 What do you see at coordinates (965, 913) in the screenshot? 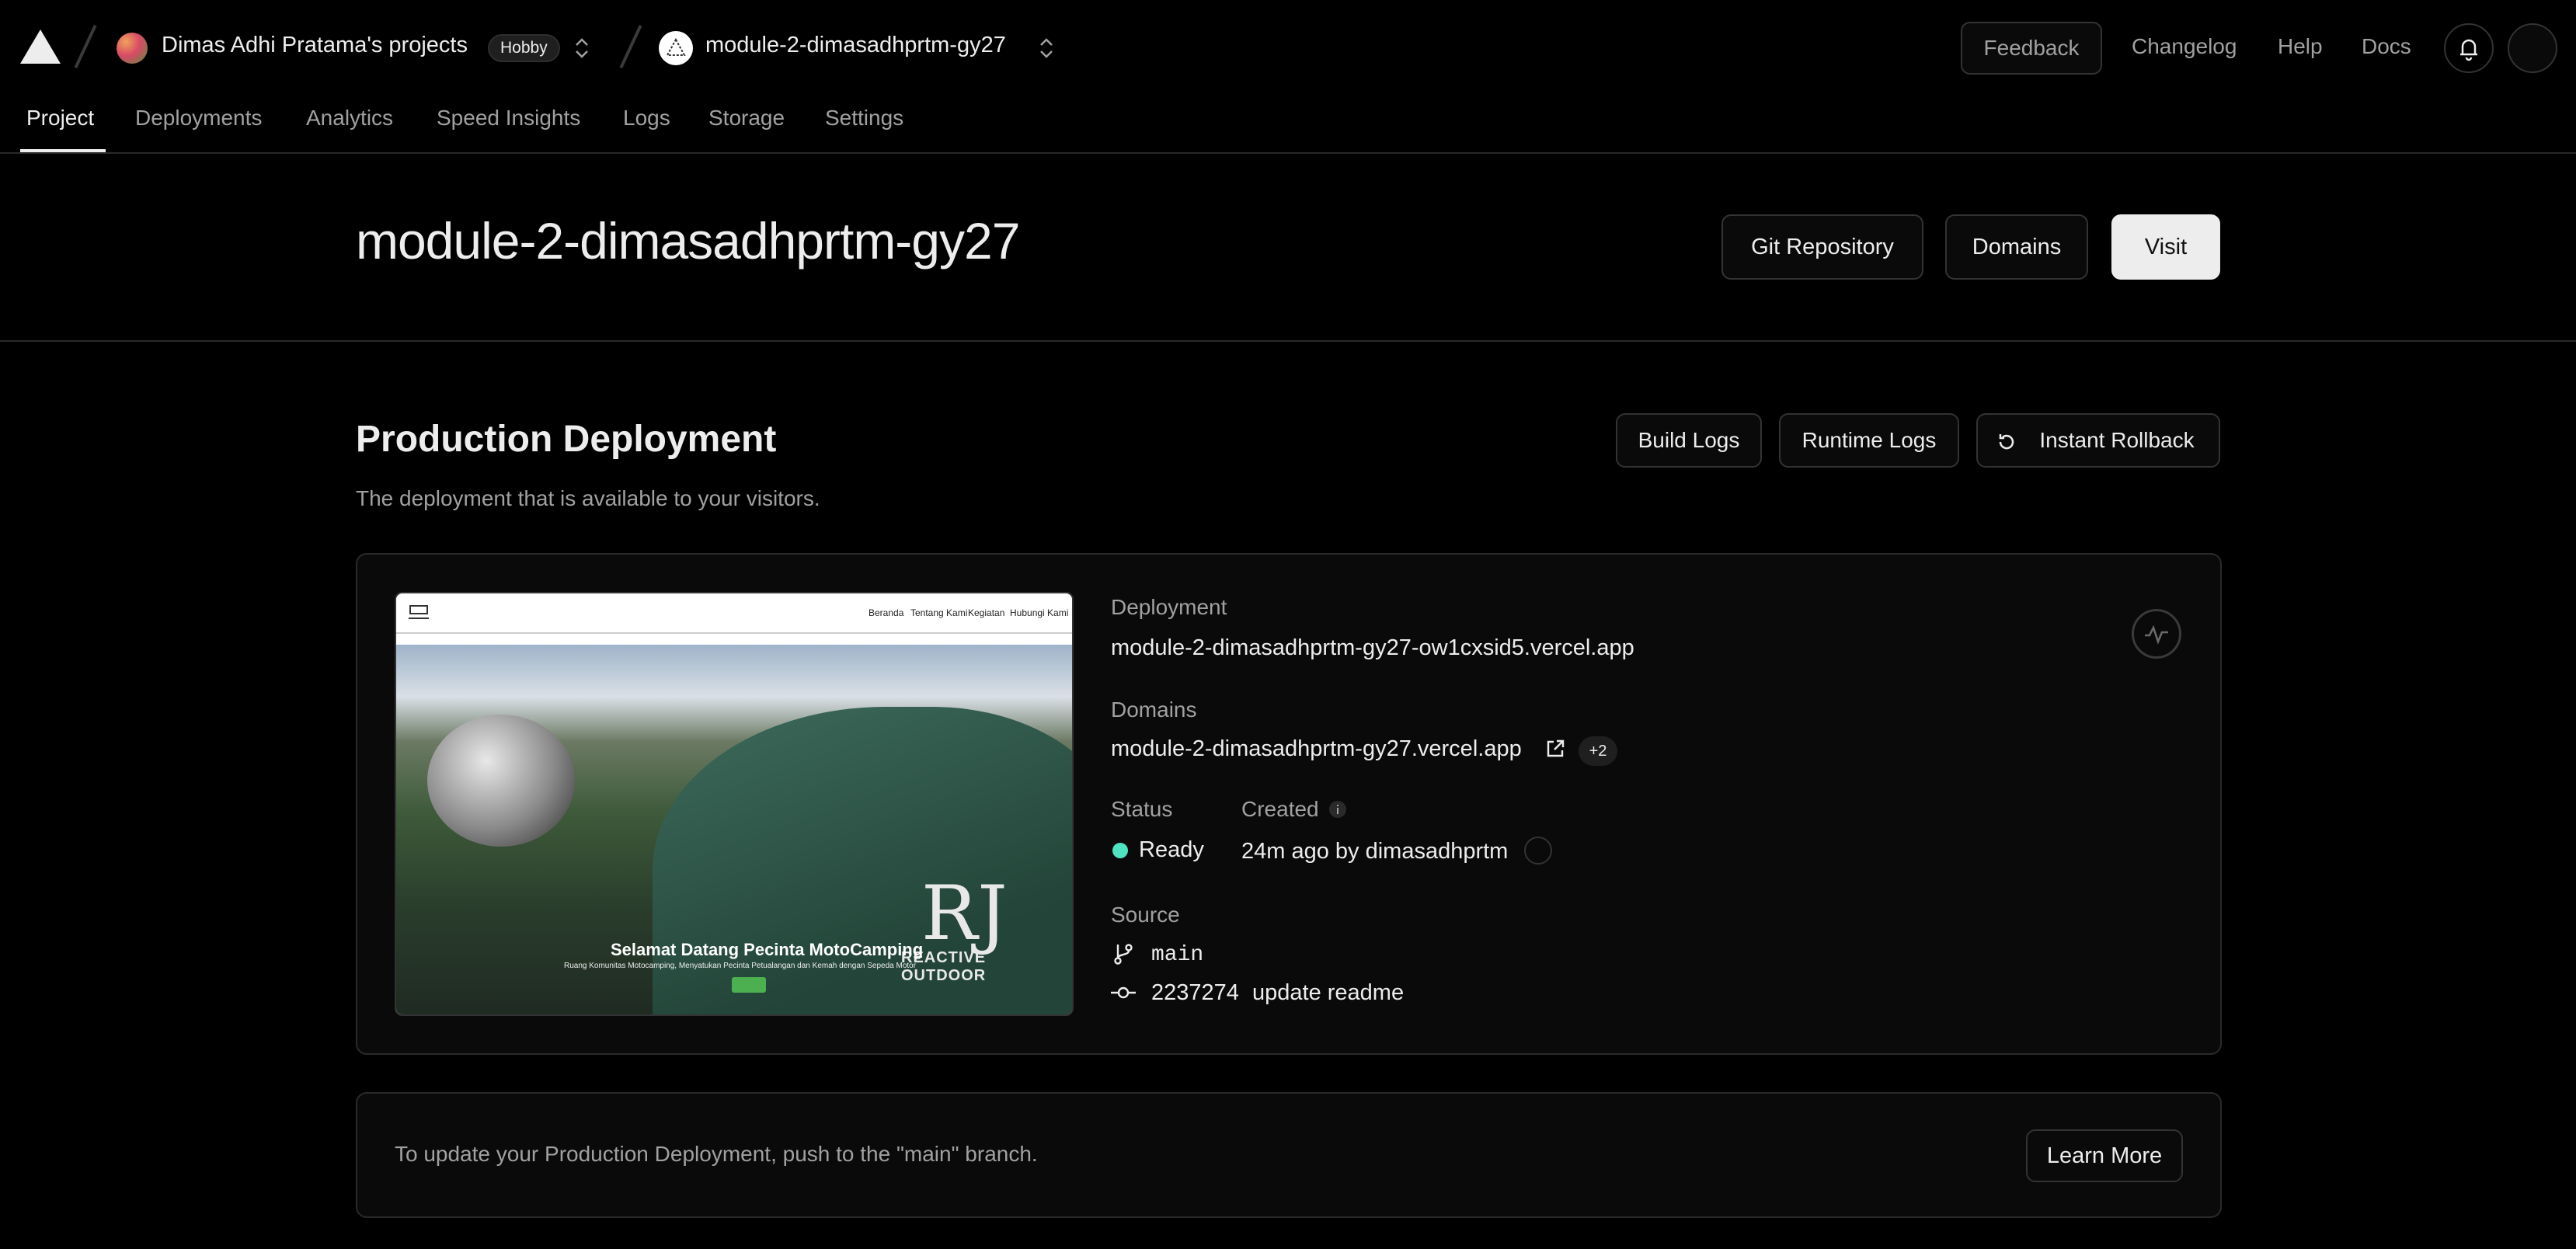
I see `brand-monogram: RJ` at bounding box center [965, 913].